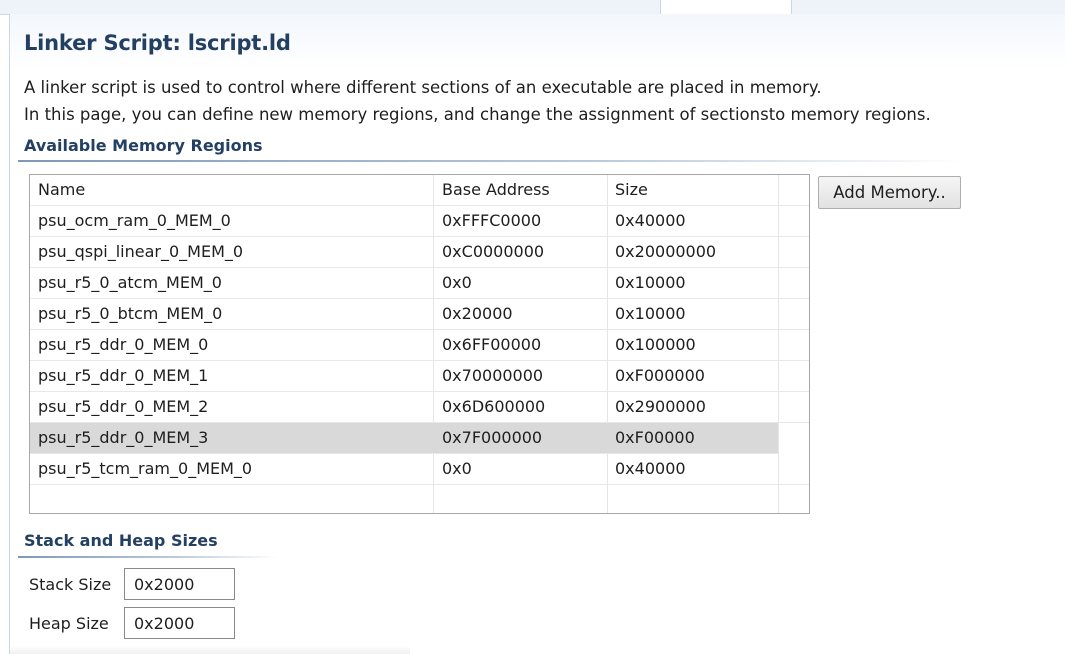 This screenshot has width=1065, height=654. I want to click on row-base-address: 0x6D600000, so click(494, 406).